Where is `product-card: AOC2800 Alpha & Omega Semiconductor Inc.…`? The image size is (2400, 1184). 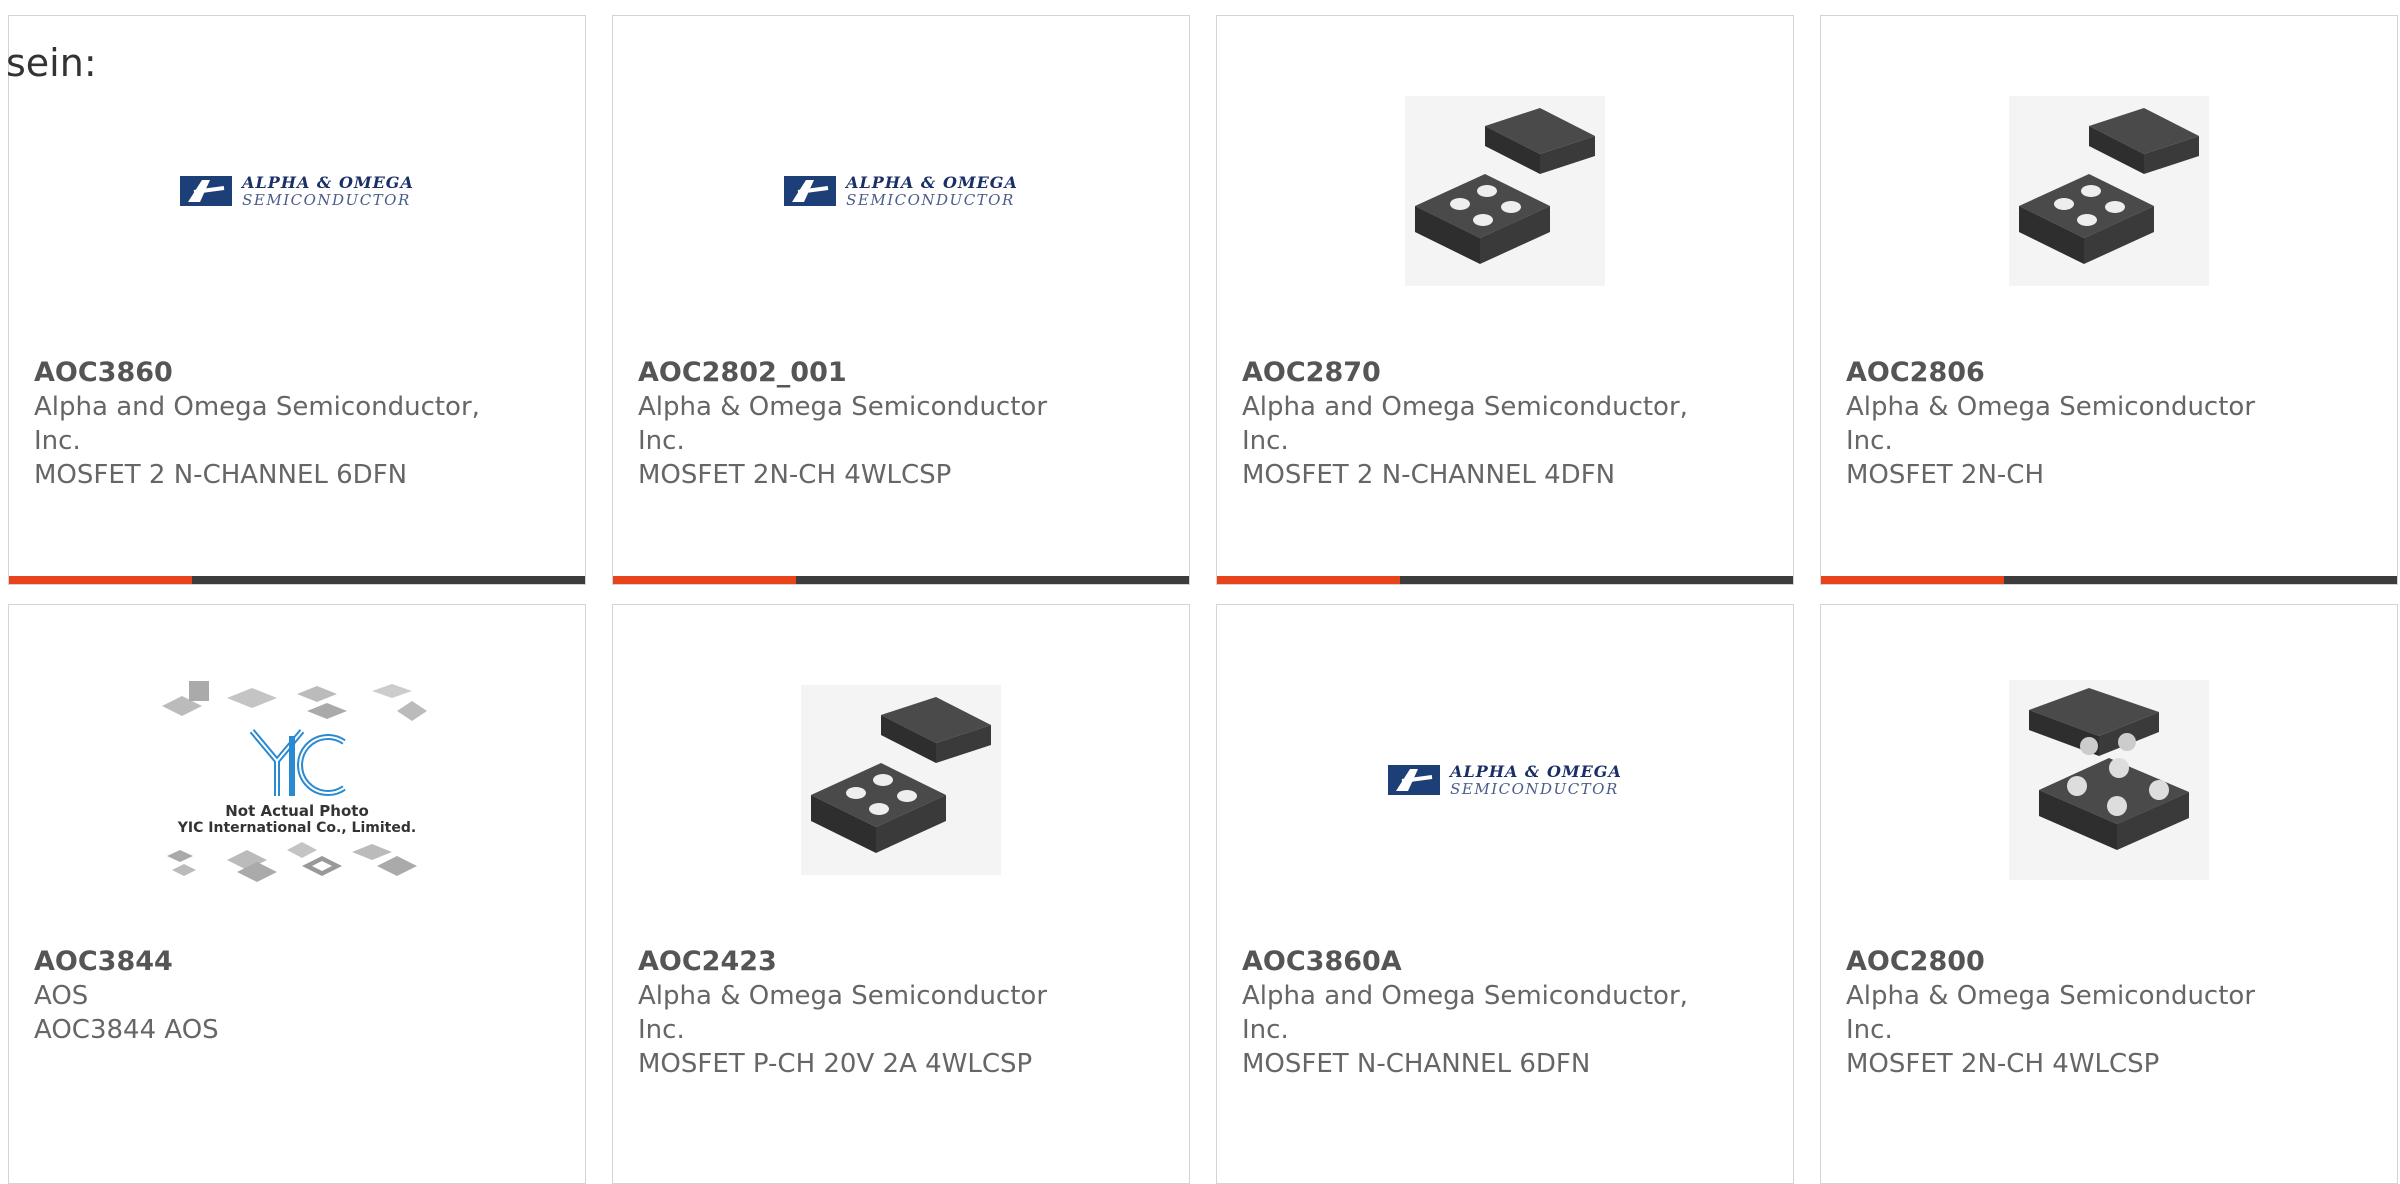
product-card: AOC2800 Alpha & Omega Semiconductor Inc.… is located at coordinates (2109, 894).